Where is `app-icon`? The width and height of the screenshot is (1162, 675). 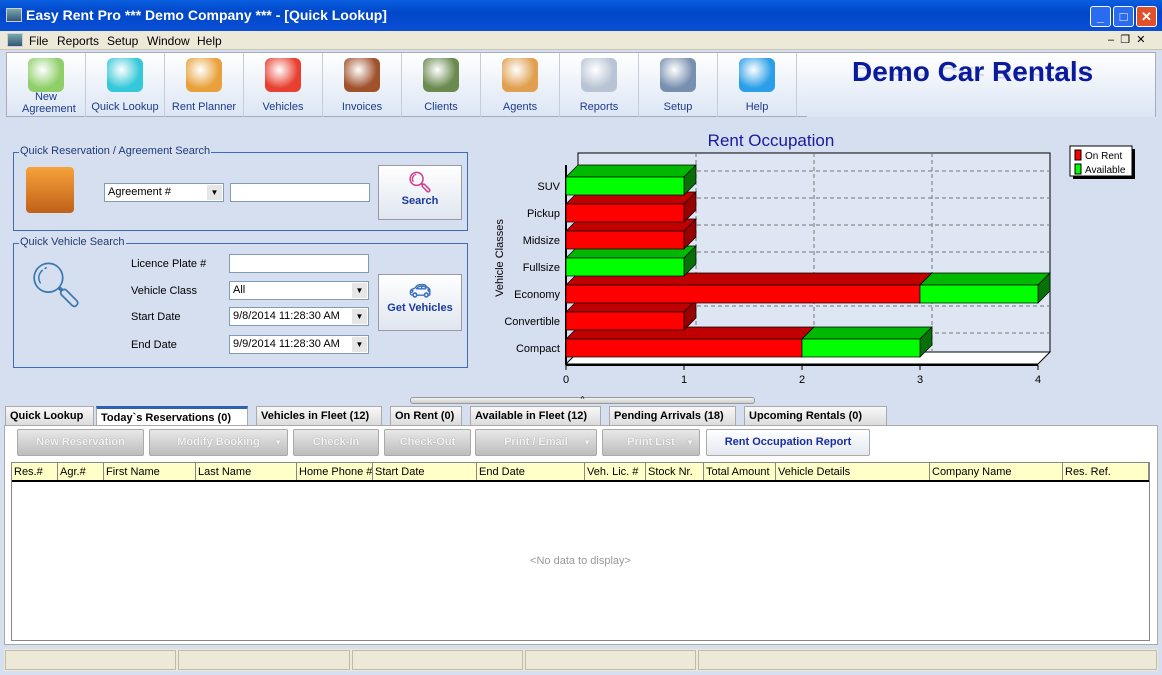 app-icon is located at coordinates (14, 15).